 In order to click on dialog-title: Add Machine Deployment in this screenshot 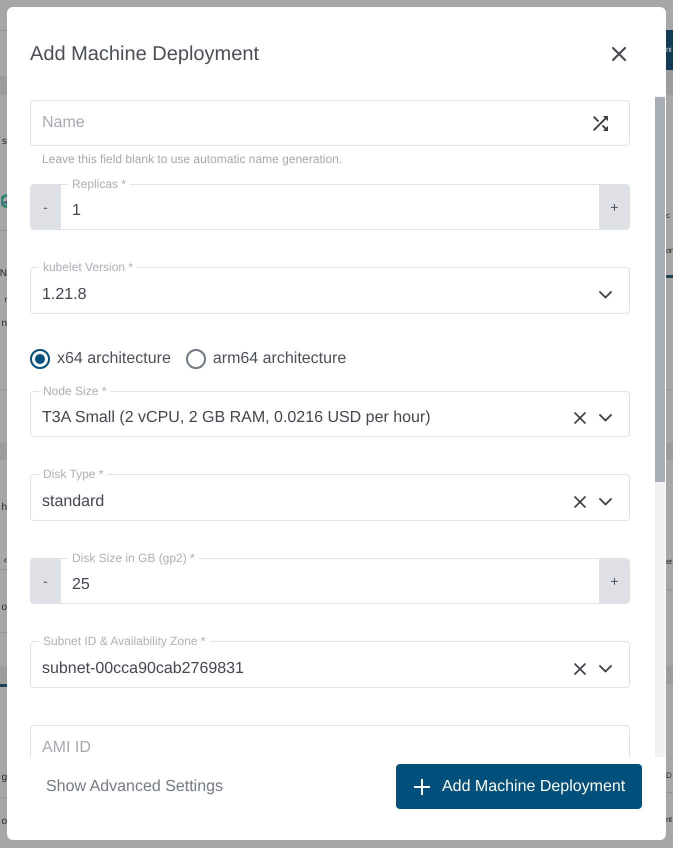, I will do `click(145, 54)`.